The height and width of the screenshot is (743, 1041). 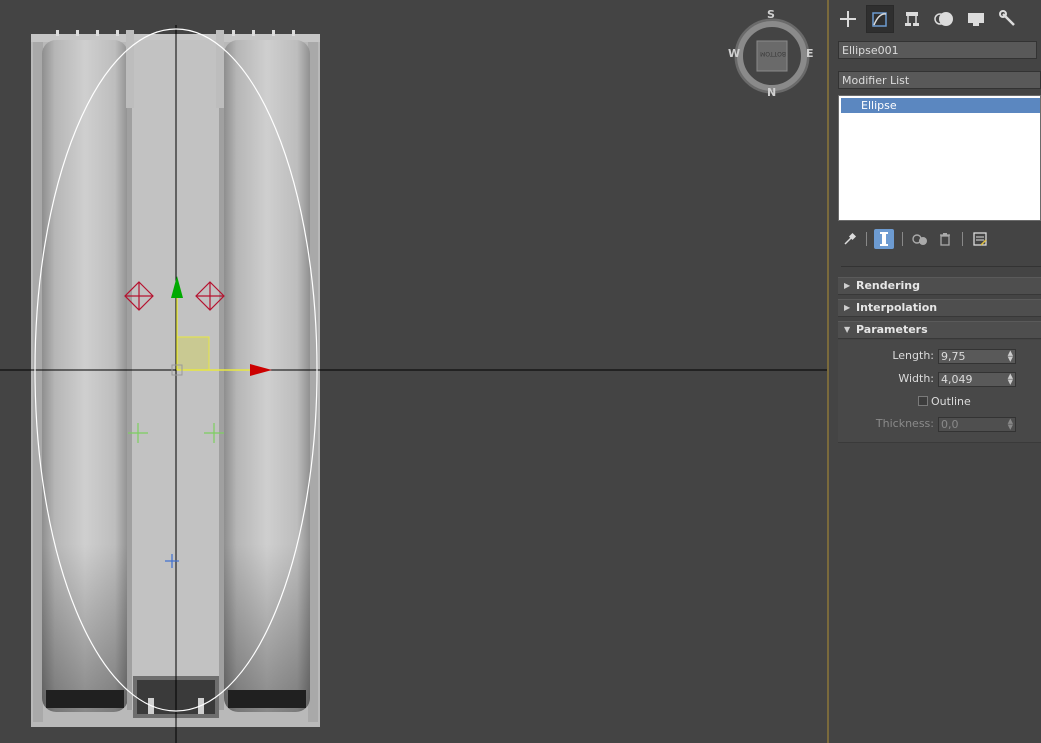 I want to click on modify-tab, so click(x=880, y=19).